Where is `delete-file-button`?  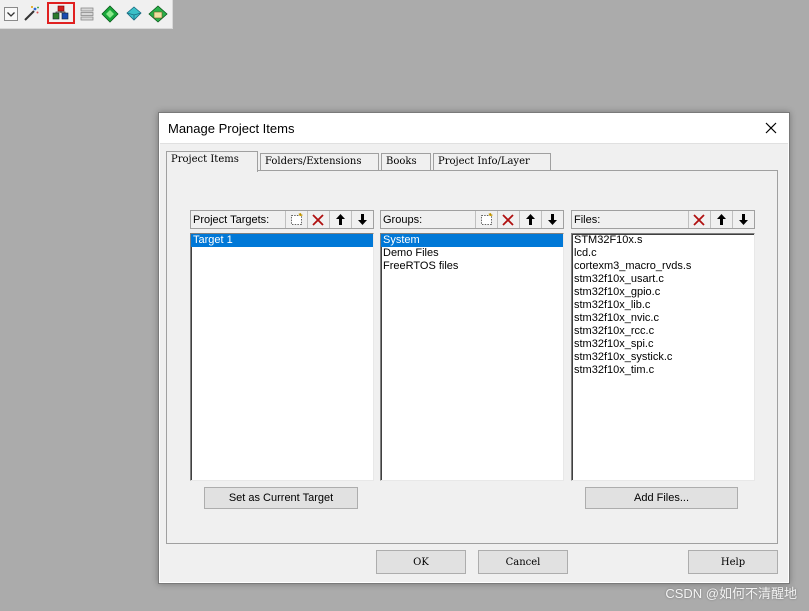 delete-file-button is located at coordinates (698, 219).